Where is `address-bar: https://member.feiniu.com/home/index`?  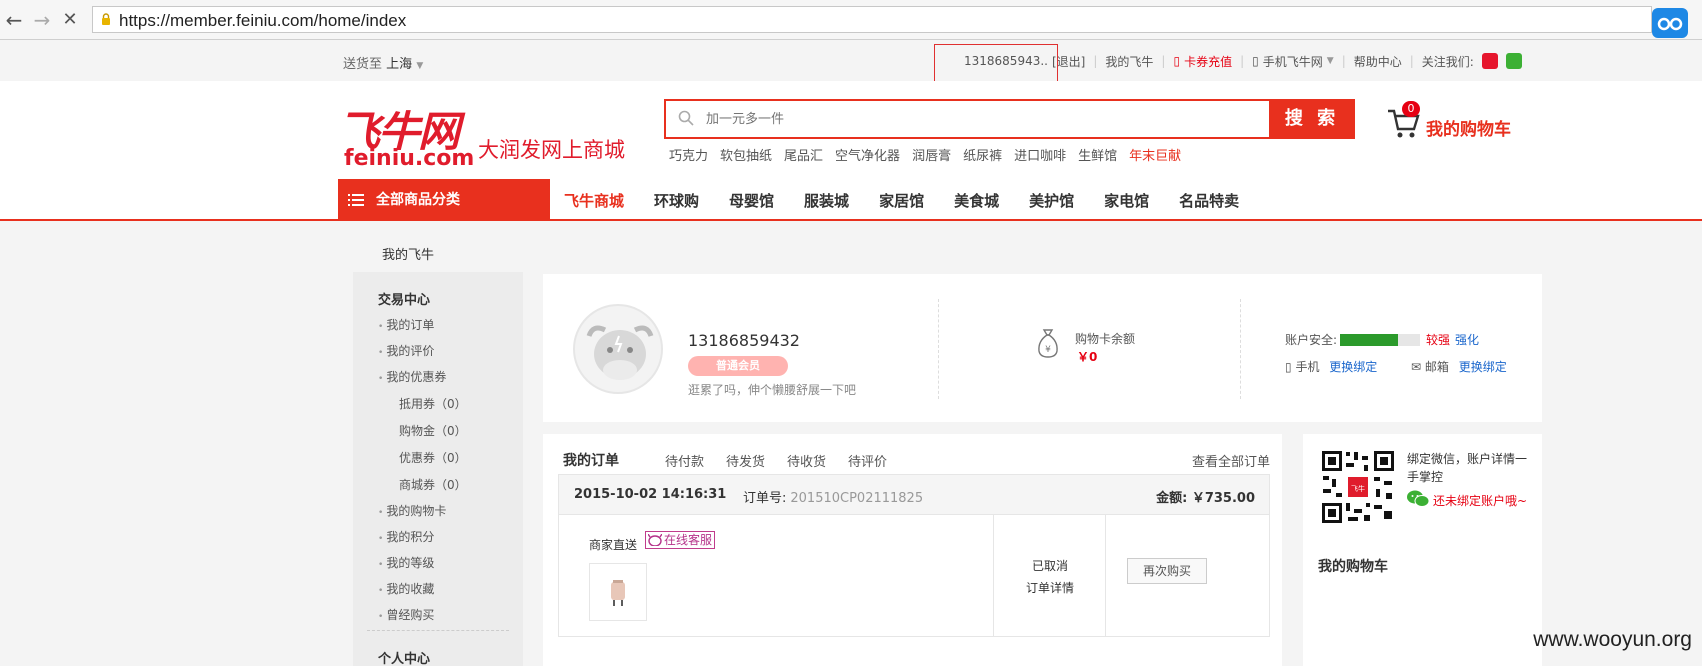 address-bar: https://member.feiniu.com/home/index is located at coordinates (872, 19).